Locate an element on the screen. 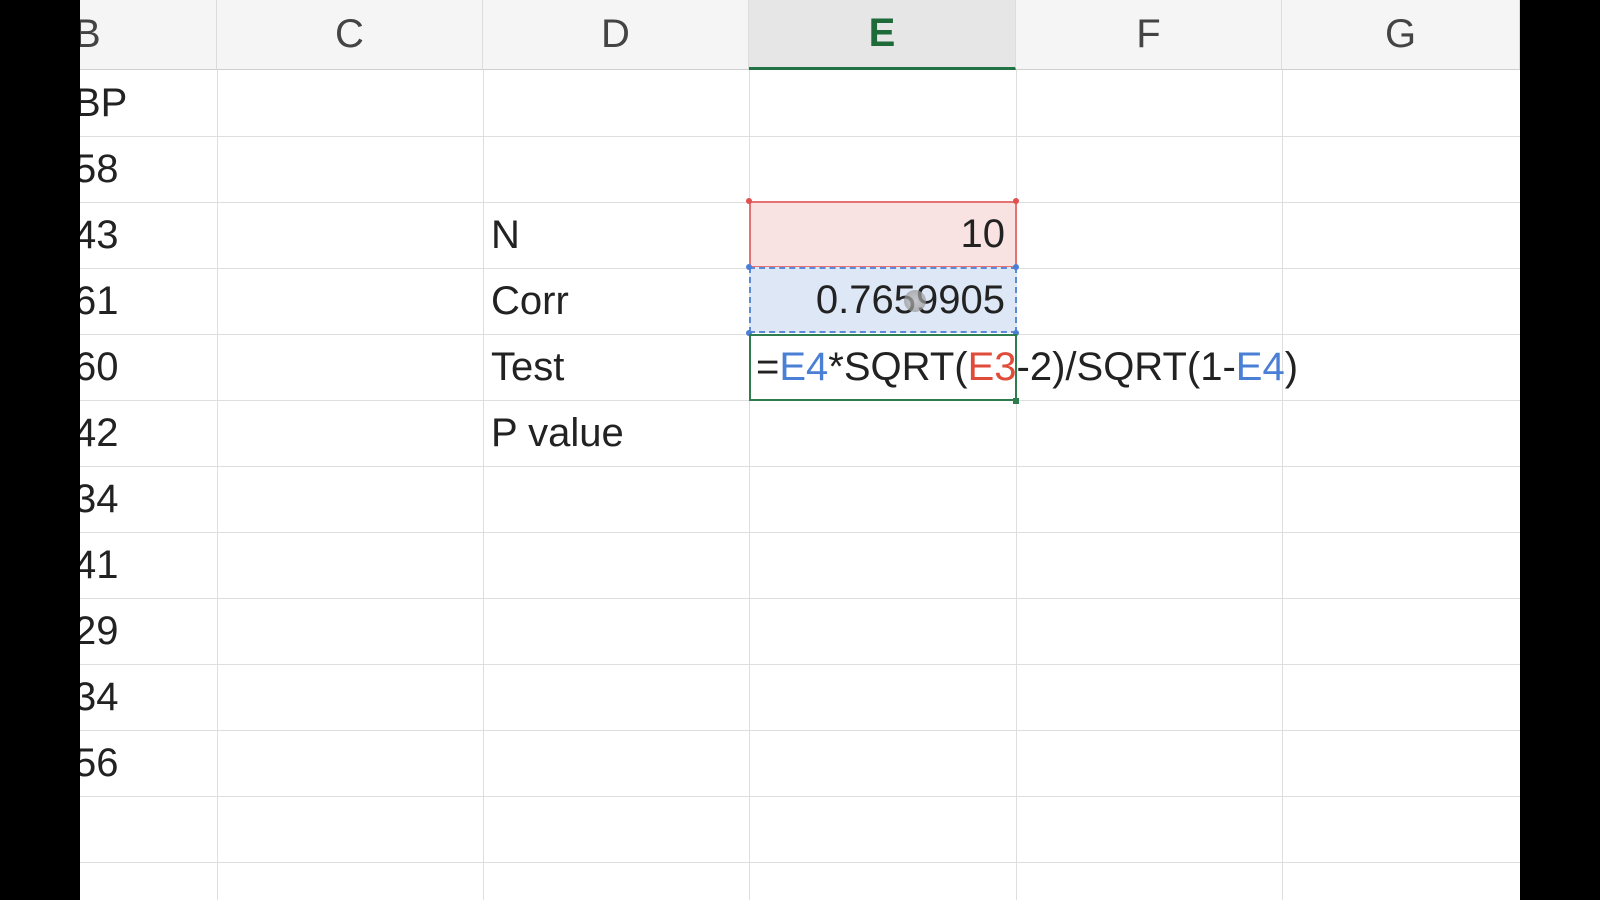 The width and height of the screenshot is (1600, 900). column-header-d: D is located at coordinates (616, 35).